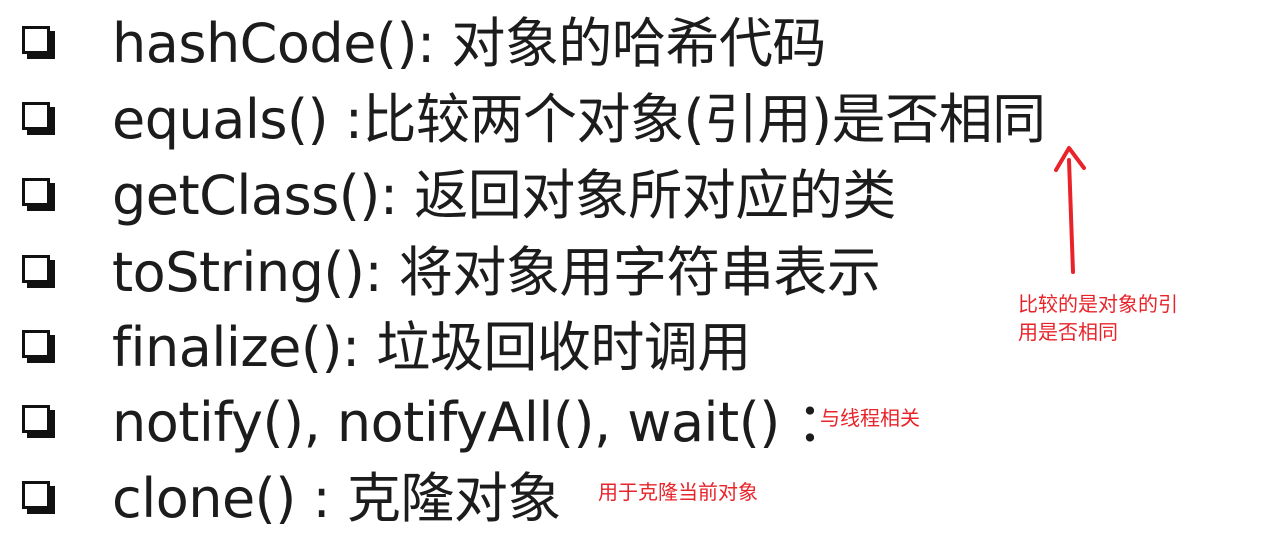  Describe the element at coordinates (336, 498) in the screenshot. I see `item-text: clone() : 克隆对象` at that location.